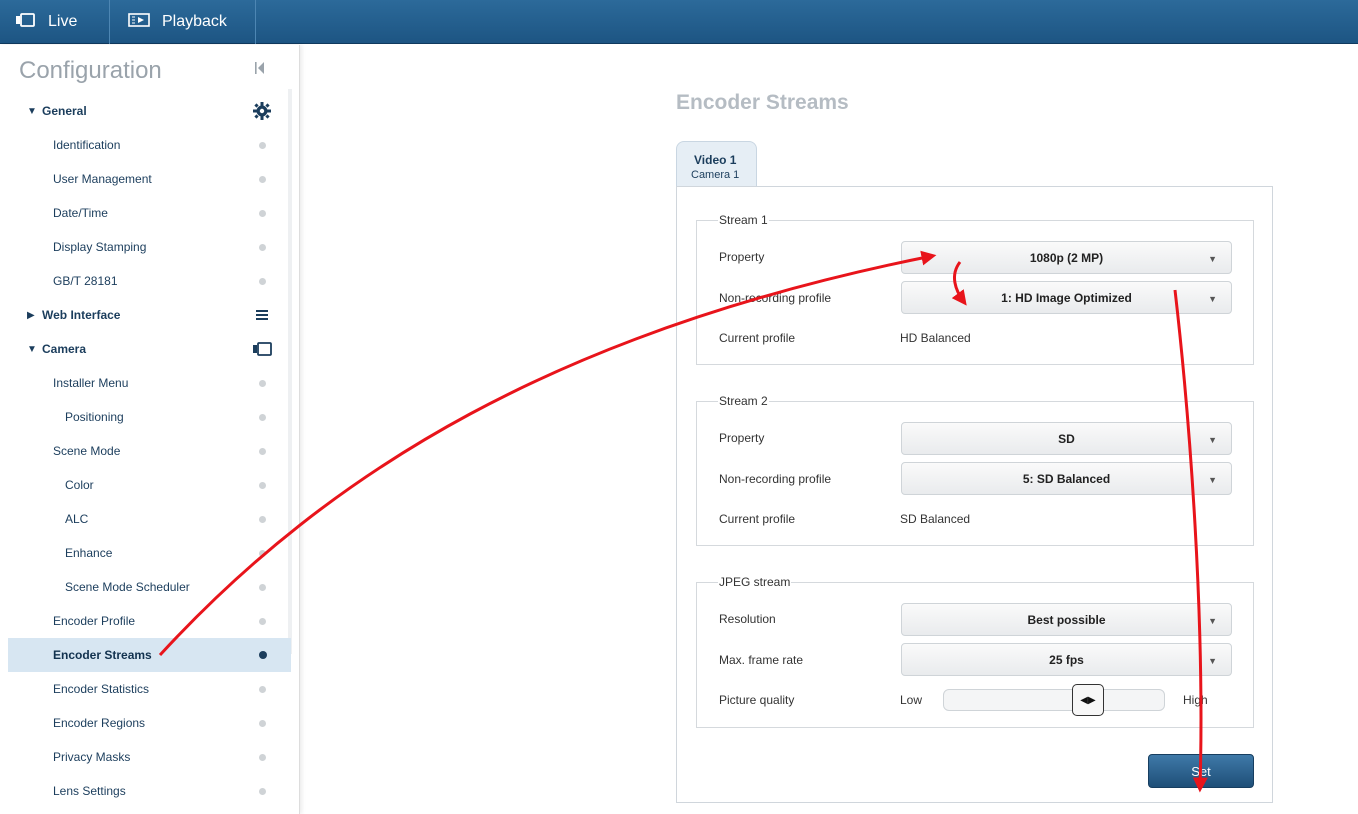 The image size is (1358, 814). I want to click on sidebar-item-date-time: Date/Time, so click(149, 213).